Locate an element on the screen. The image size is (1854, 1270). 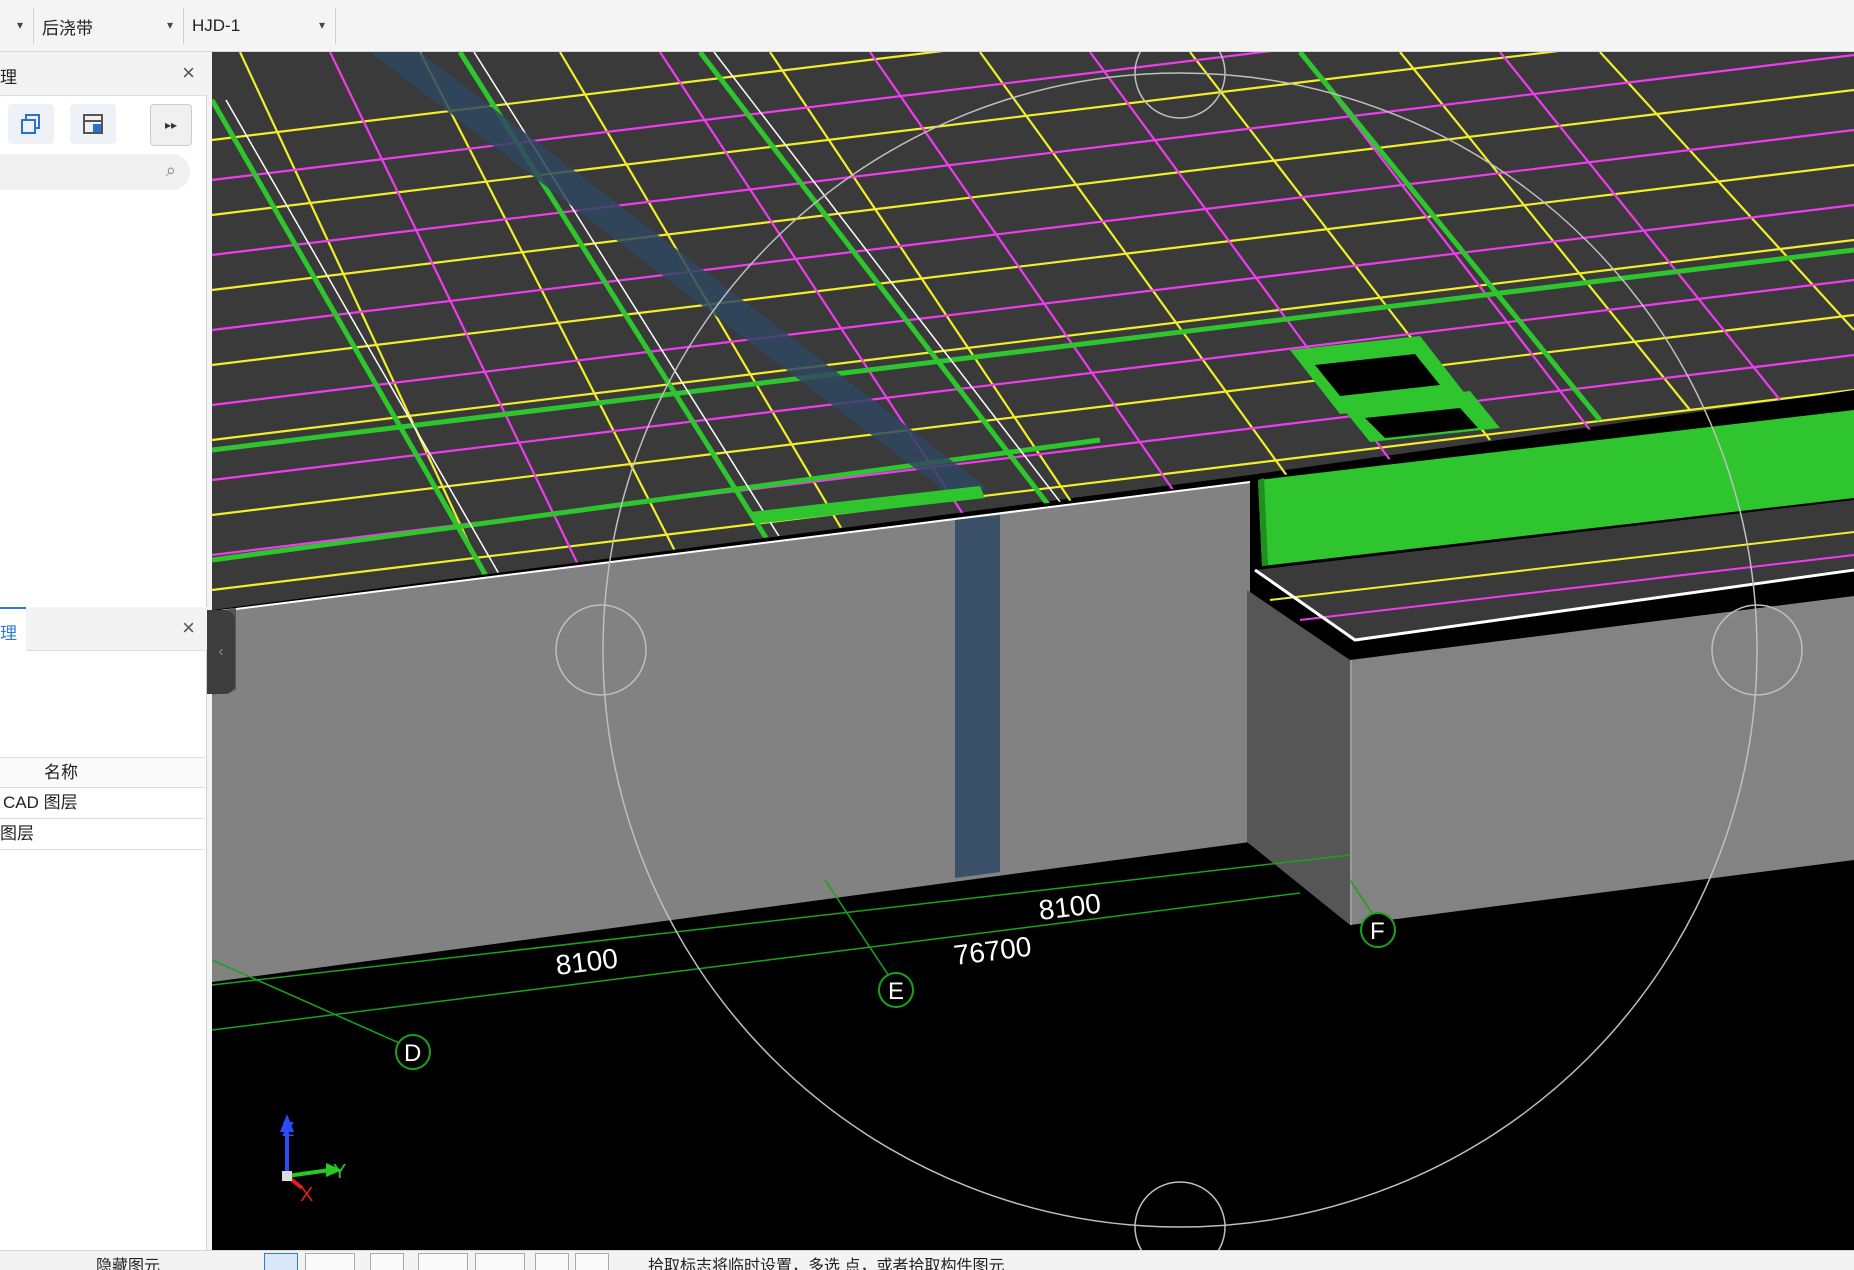
svg-text: E is located at coordinates (896, 991).